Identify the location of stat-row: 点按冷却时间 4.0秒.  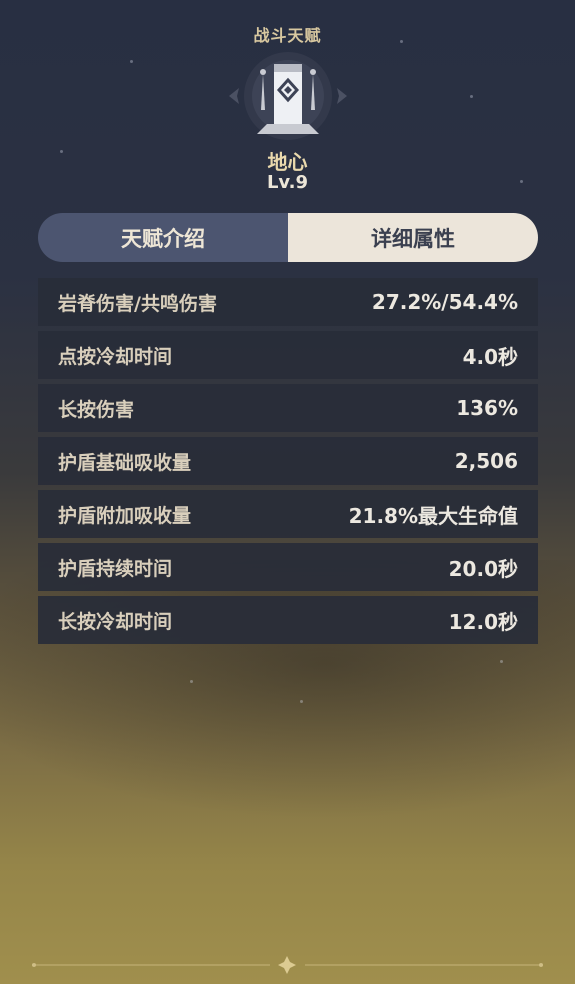
(288, 355).